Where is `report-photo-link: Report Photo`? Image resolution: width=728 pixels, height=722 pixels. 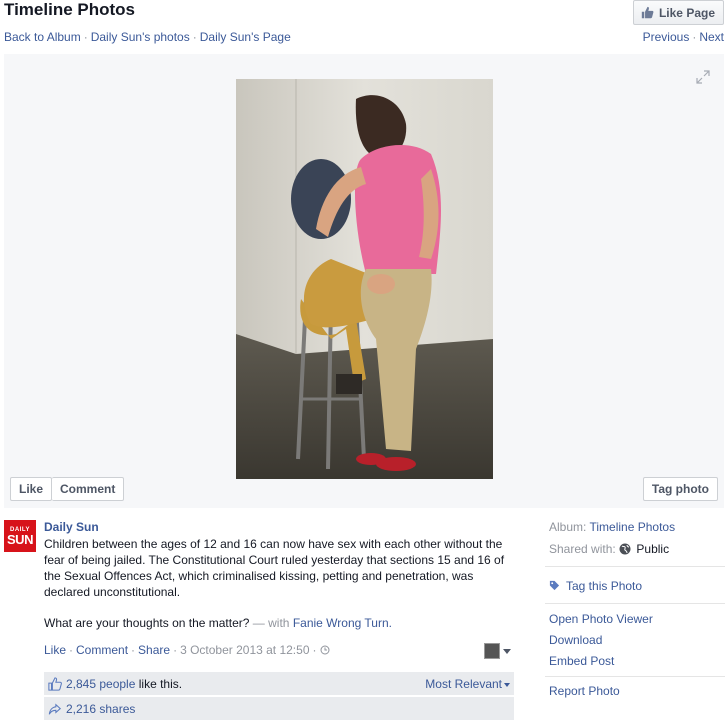
report-photo-link: Report Photo is located at coordinates (584, 691).